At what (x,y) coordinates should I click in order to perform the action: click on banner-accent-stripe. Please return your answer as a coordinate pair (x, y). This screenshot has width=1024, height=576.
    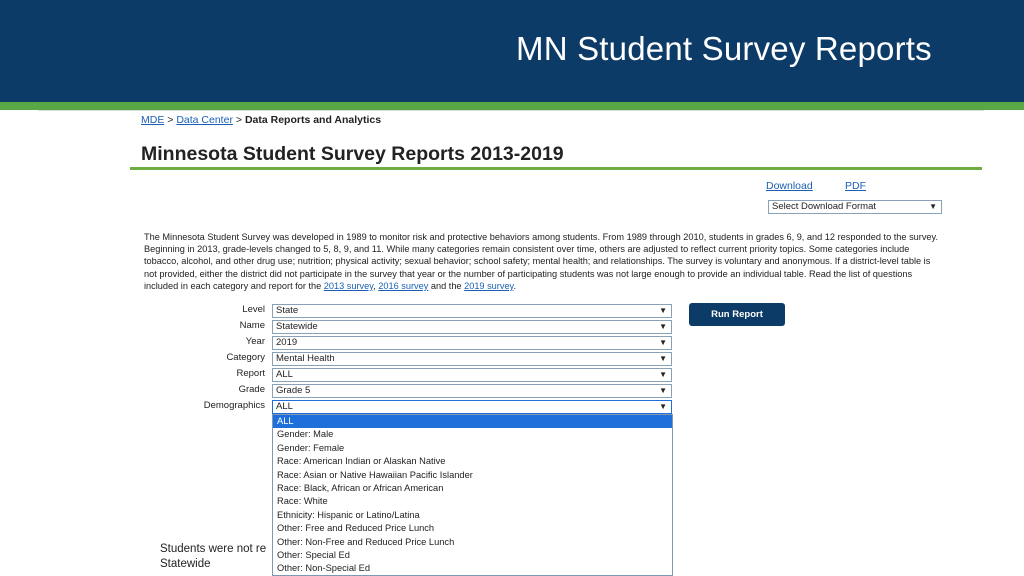
    Looking at the image, I should click on (512, 106).